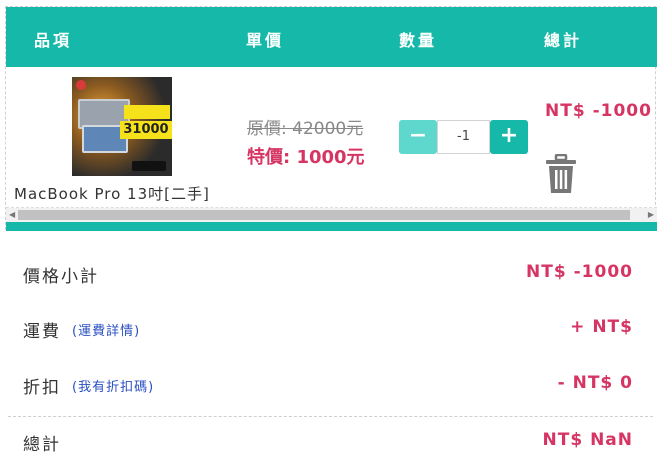 The width and height of the screenshot is (661, 471). Describe the element at coordinates (330, 440) in the screenshot. I see `grand-total-row: 總計 NT$ NaN` at that location.